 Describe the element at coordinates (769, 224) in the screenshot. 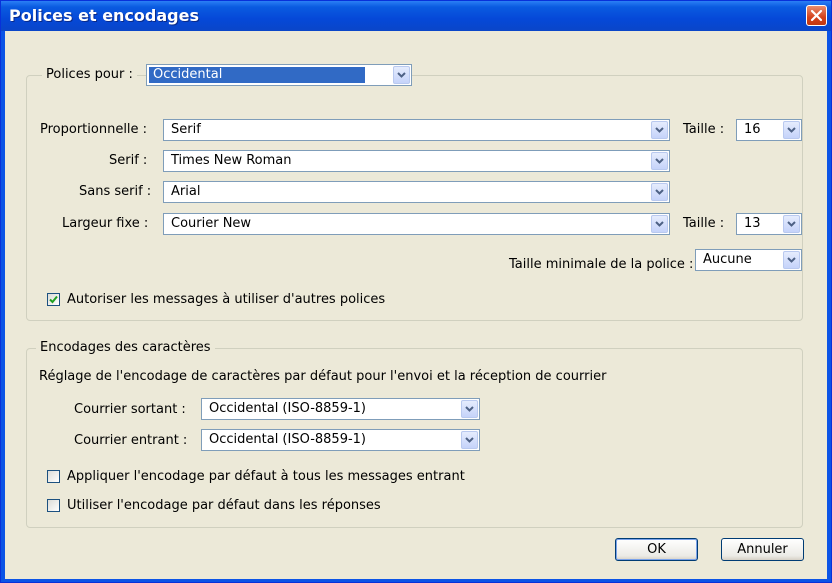

I see `size-select-2: 13` at that location.